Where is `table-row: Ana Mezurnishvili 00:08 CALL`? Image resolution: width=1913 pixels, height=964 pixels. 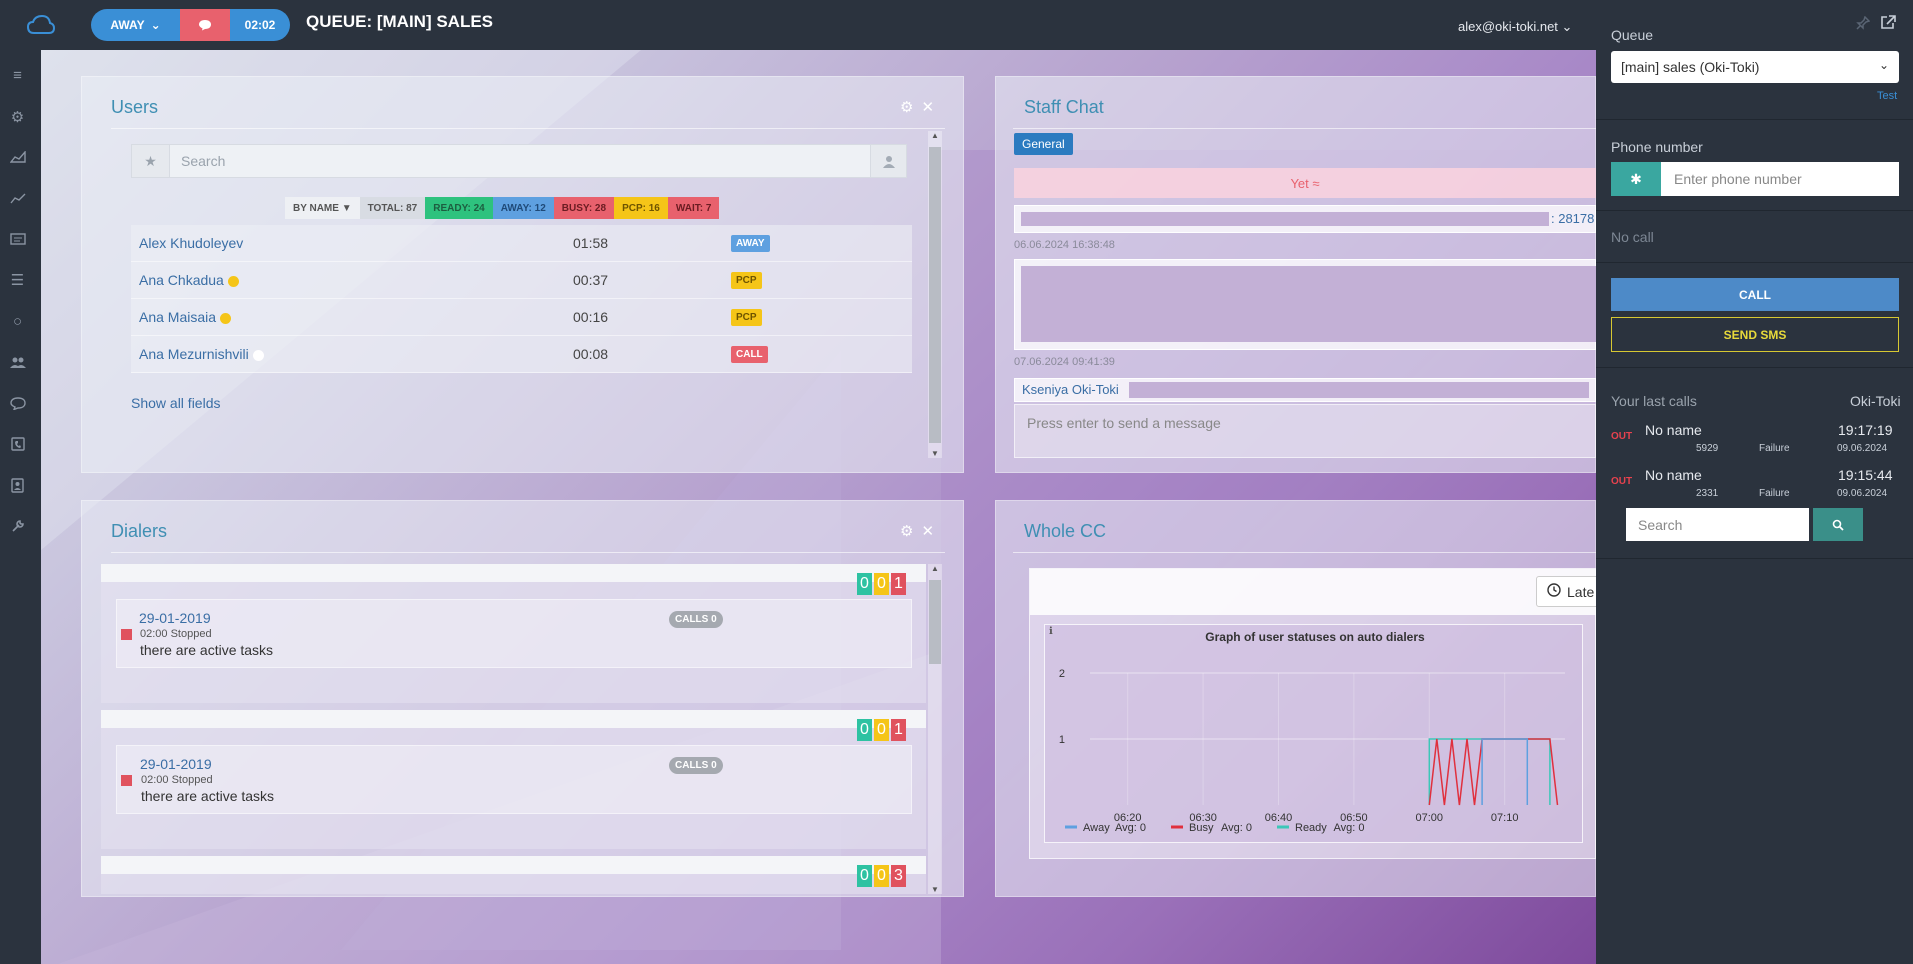
table-row: Ana Mezurnishvili 00:08 CALL is located at coordinates (521, 354).